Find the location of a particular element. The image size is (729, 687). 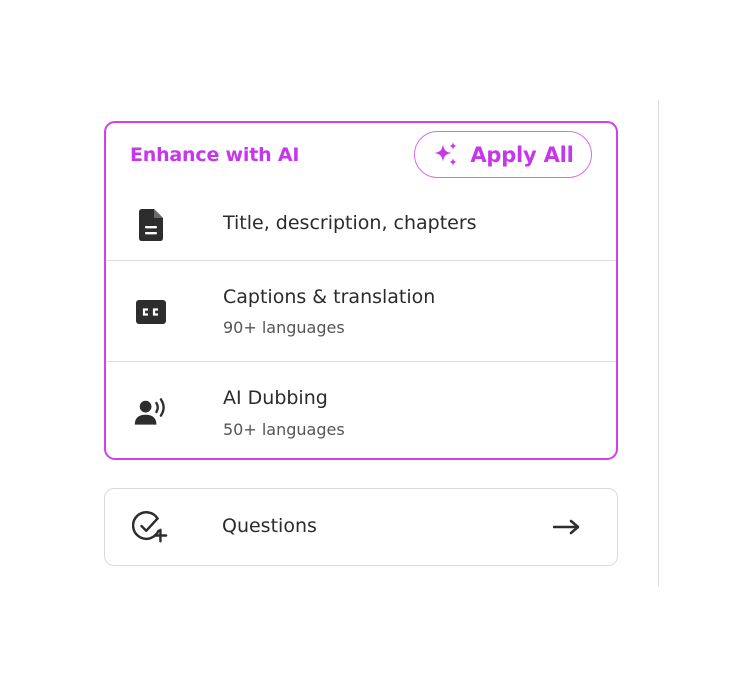

document-icon is located at coordinates (151, 225).